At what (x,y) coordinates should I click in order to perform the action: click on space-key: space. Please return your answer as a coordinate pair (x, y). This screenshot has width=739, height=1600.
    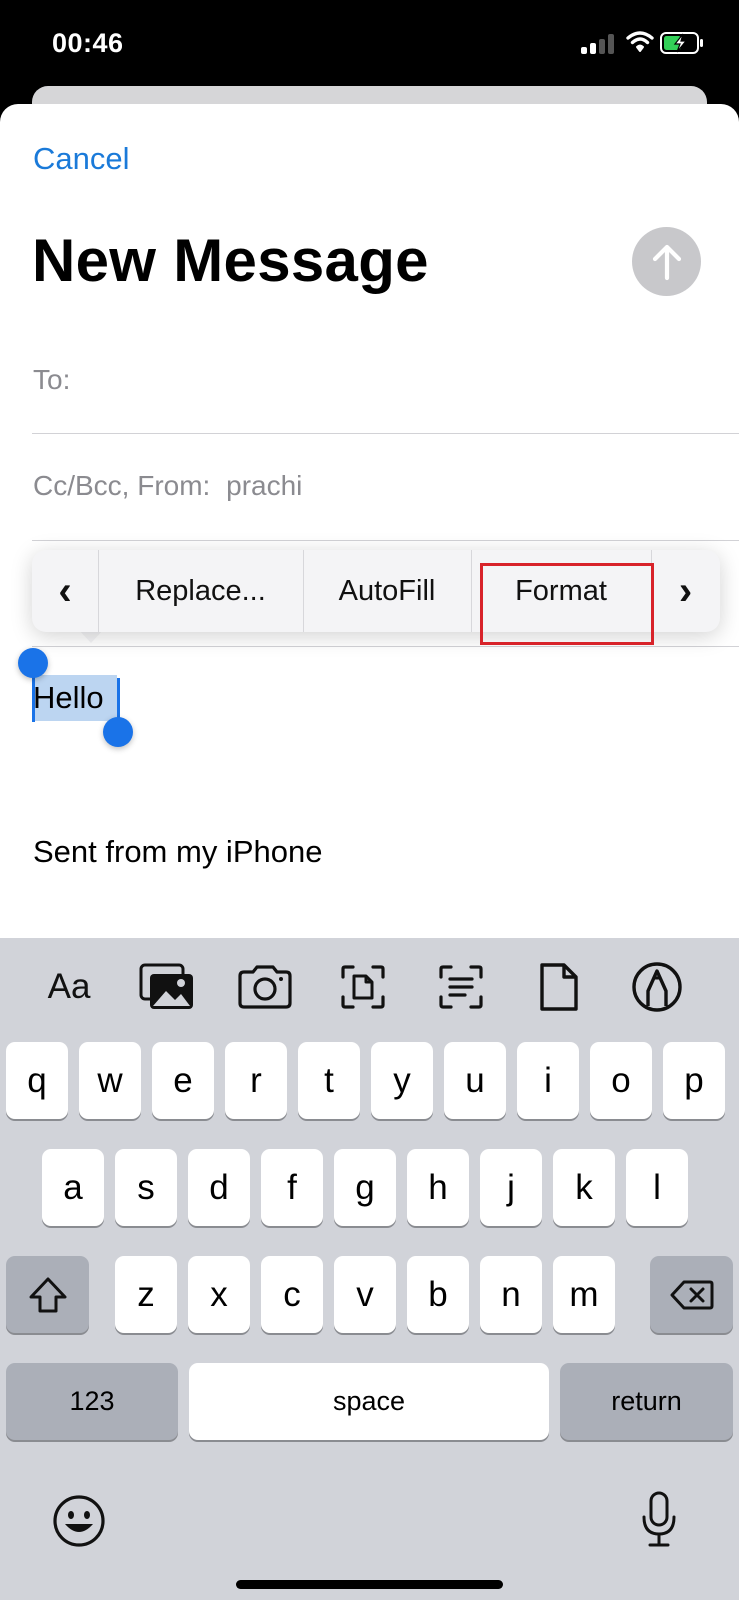
    Looking at the image, I should click on (369, 1401).